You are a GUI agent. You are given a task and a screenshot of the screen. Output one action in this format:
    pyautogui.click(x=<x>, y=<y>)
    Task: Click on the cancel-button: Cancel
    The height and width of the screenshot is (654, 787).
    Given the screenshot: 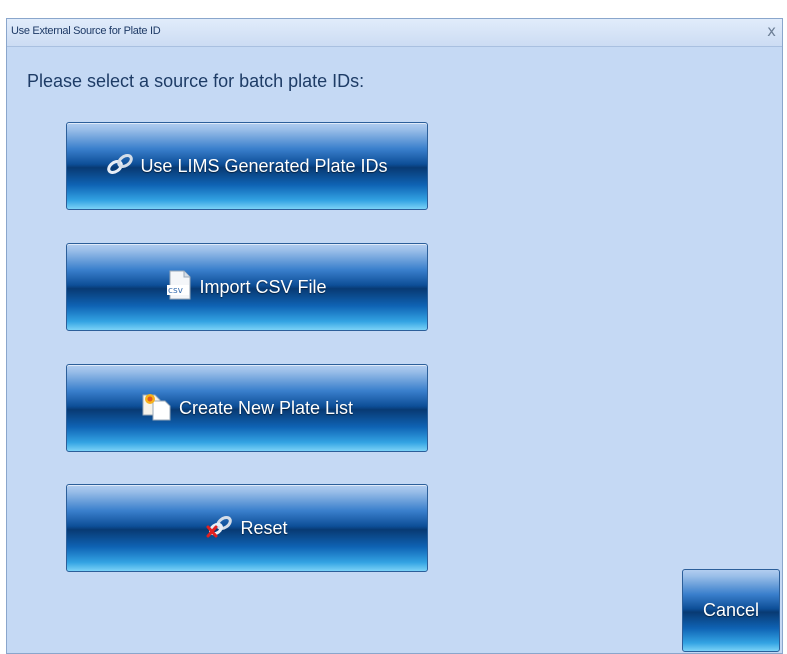 What is the action you would take?
    pyautogui.click(x=731, y=610)
    